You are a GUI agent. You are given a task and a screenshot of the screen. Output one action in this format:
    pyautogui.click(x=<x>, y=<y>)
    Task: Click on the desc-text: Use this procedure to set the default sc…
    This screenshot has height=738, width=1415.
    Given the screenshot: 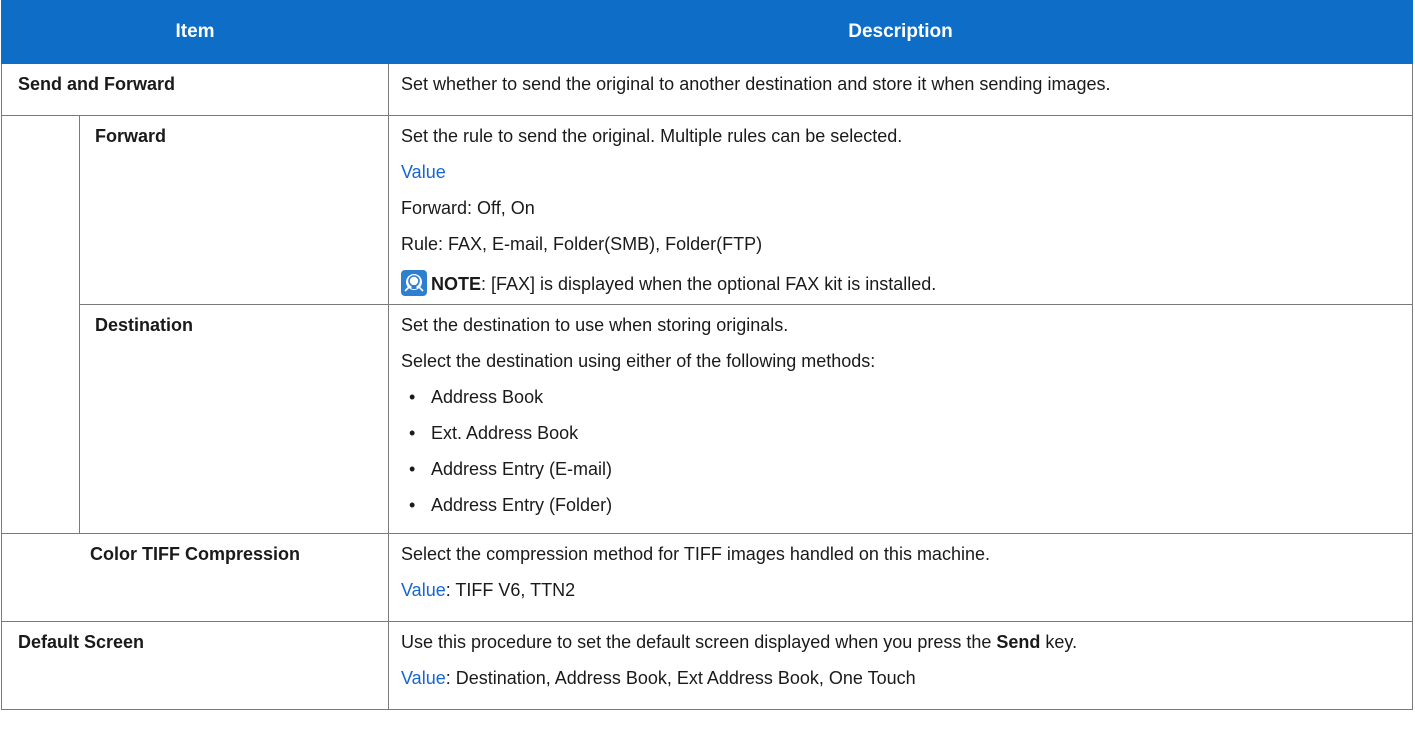 What is the action you would take?
    pyautogui.click(x=739, y=642)
    